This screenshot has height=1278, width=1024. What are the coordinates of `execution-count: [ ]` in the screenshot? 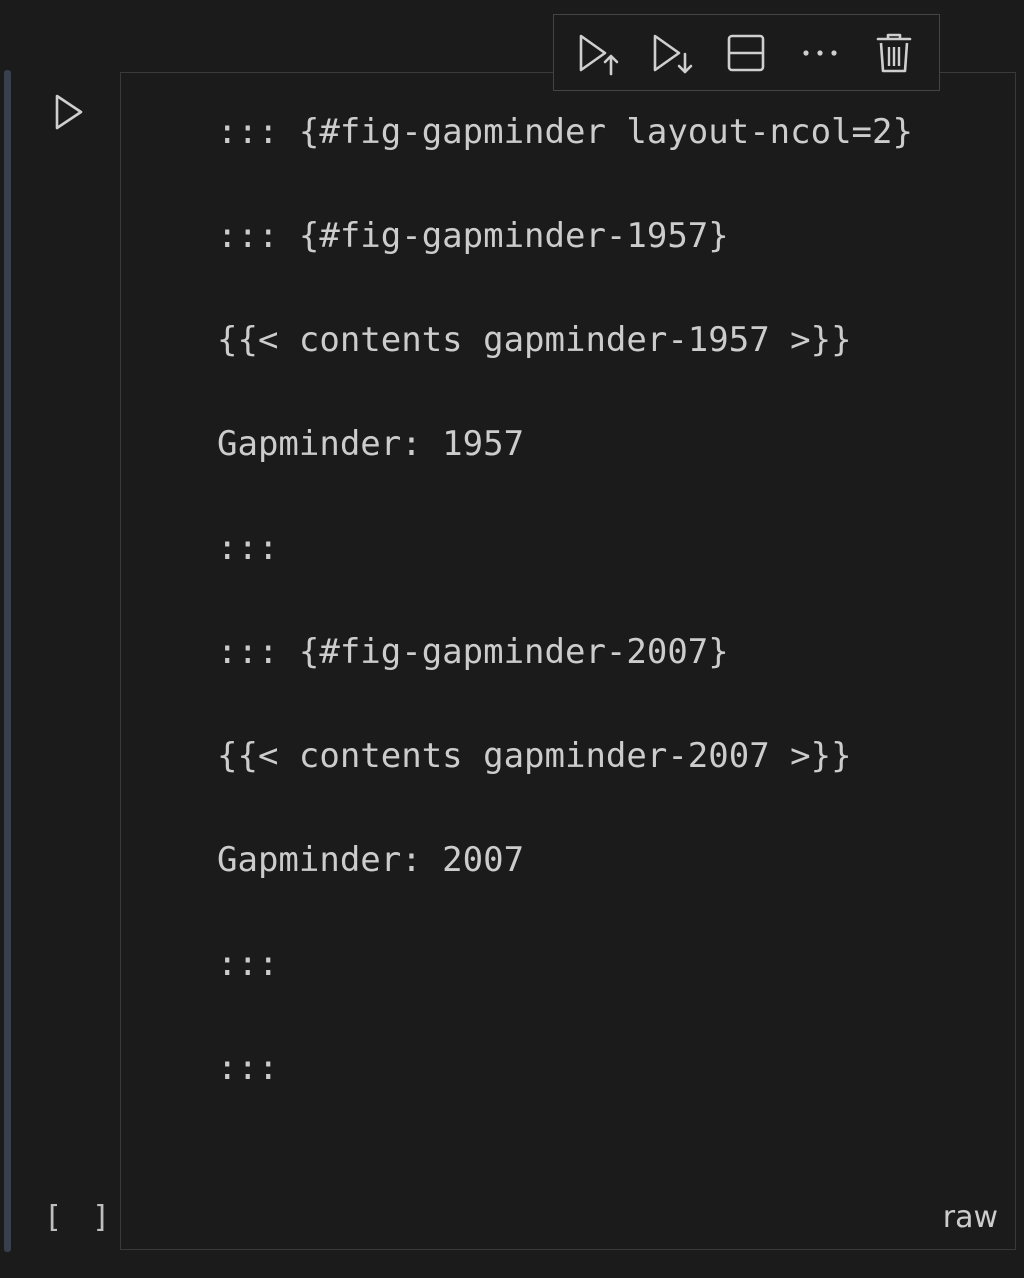 It's located at (80, 1217).